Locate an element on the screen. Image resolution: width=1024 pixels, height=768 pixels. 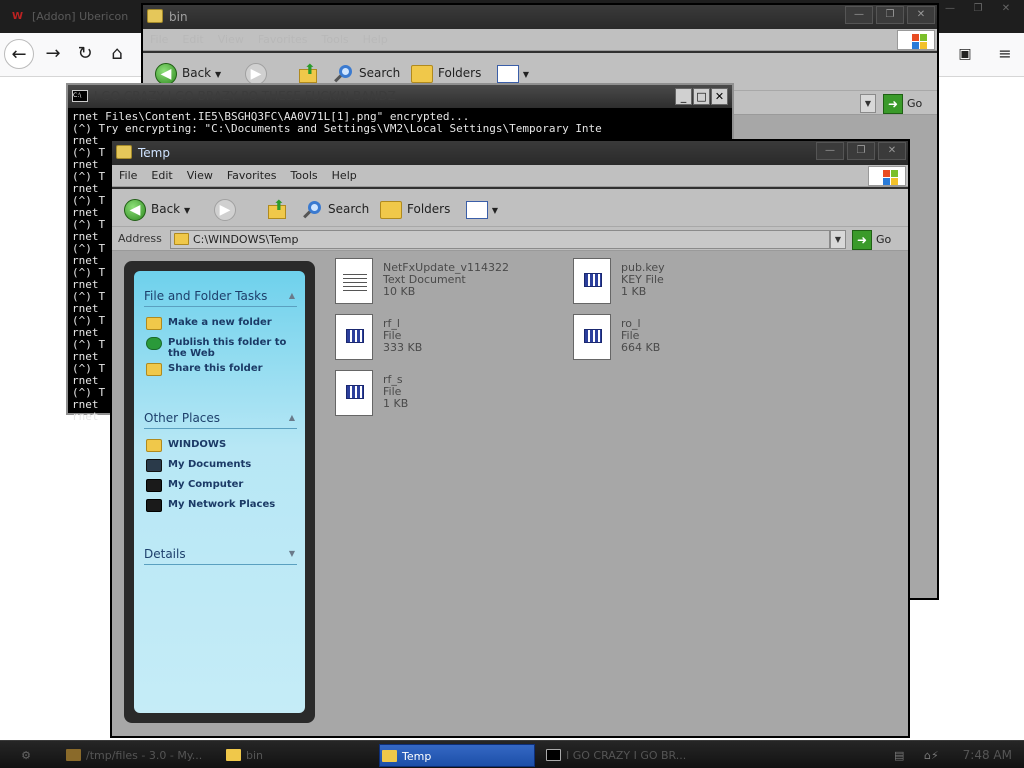
address-input: C:\WINDOWS\Temp is located at coordinates (500, 239).